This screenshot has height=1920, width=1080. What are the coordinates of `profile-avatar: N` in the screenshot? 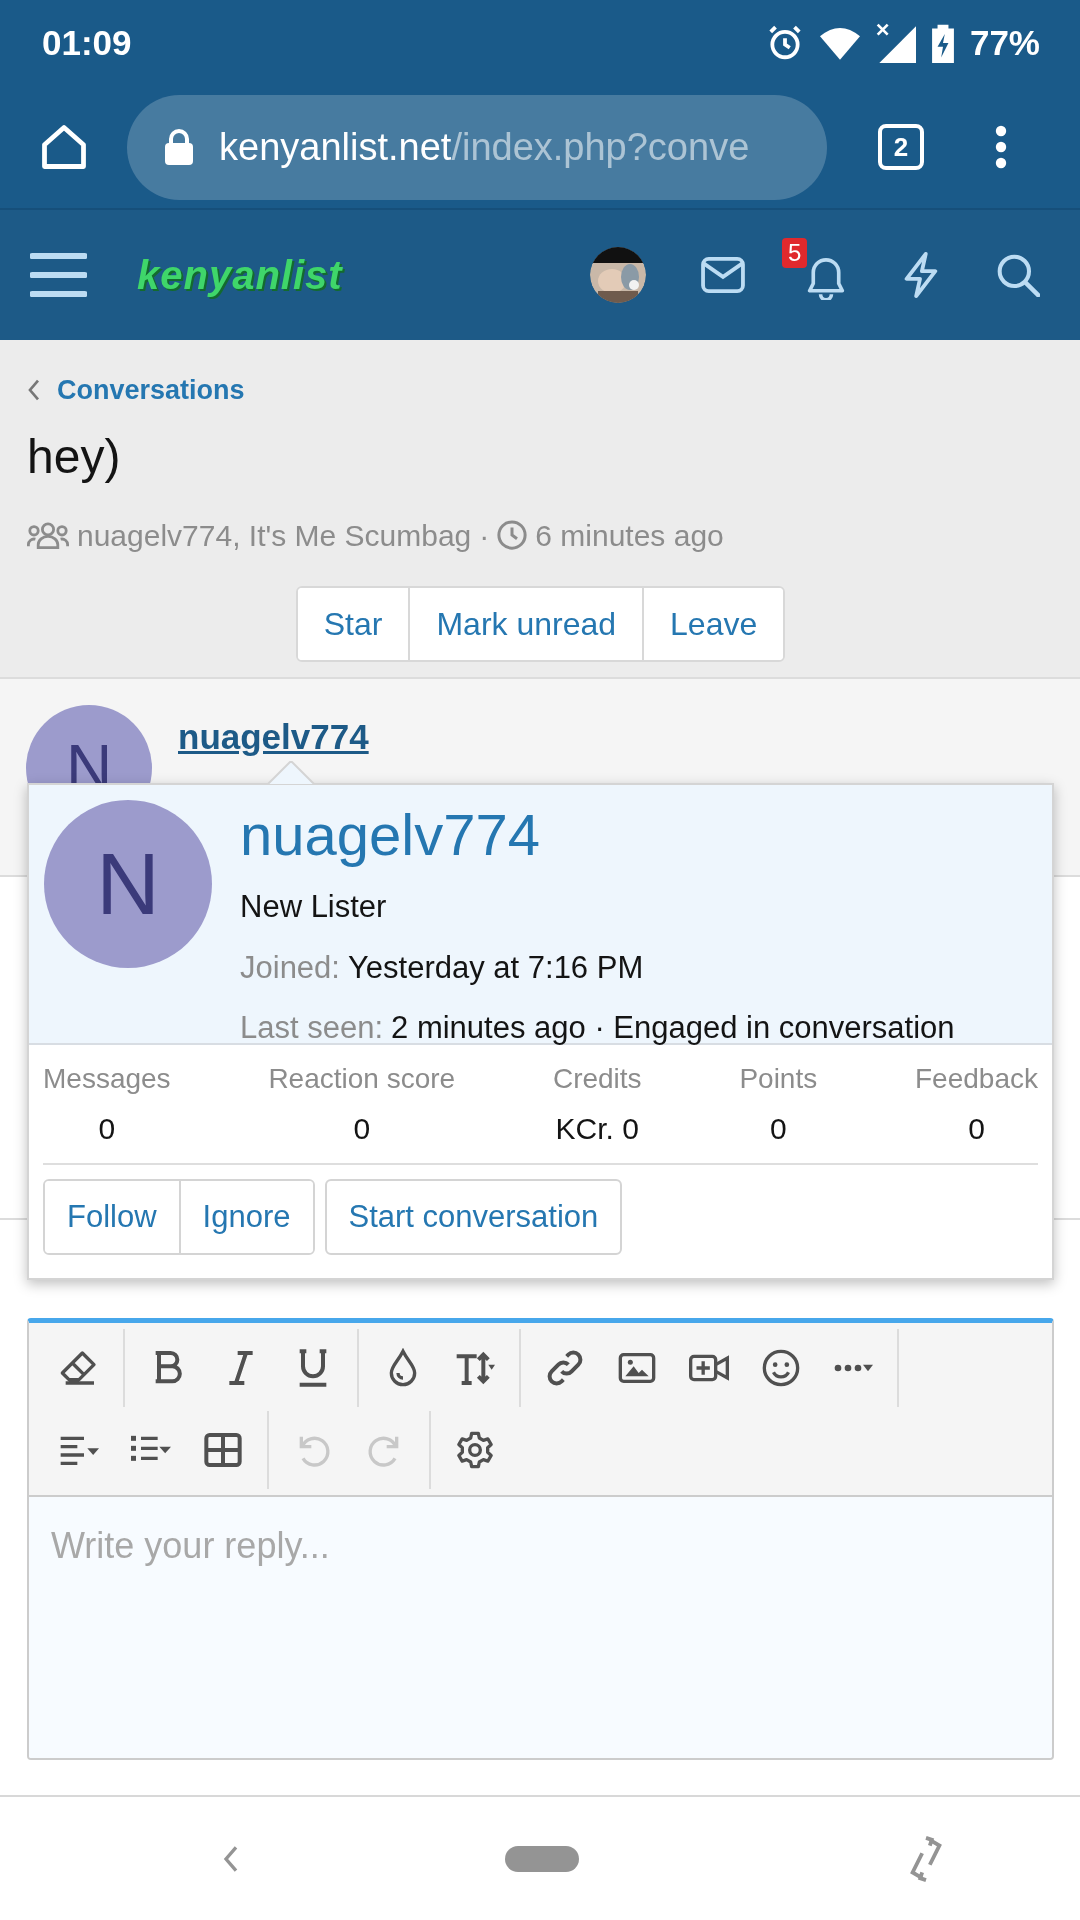 It's located at (128, 884).